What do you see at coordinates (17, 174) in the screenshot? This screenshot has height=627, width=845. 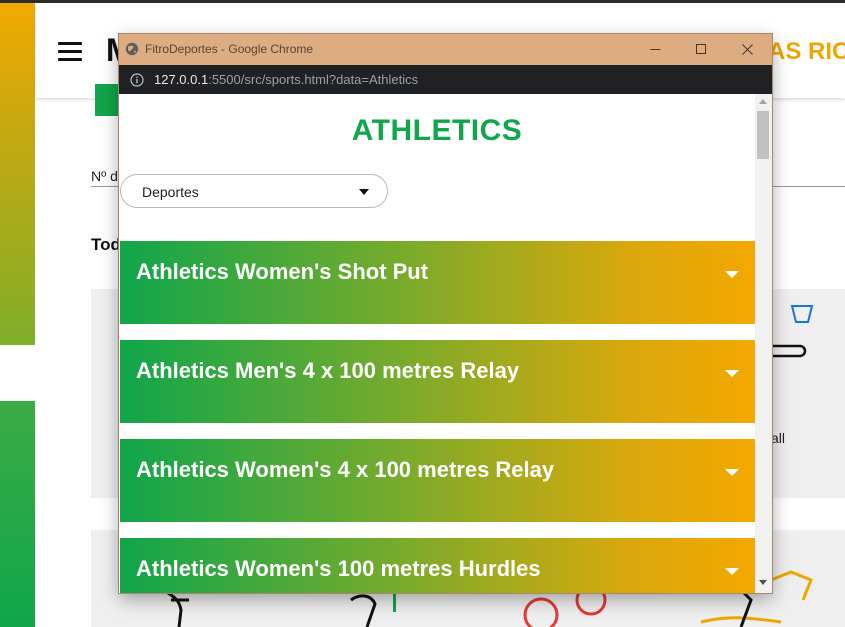 I see `decorative-gradient-strip-top` at bounding box center [17, 174].